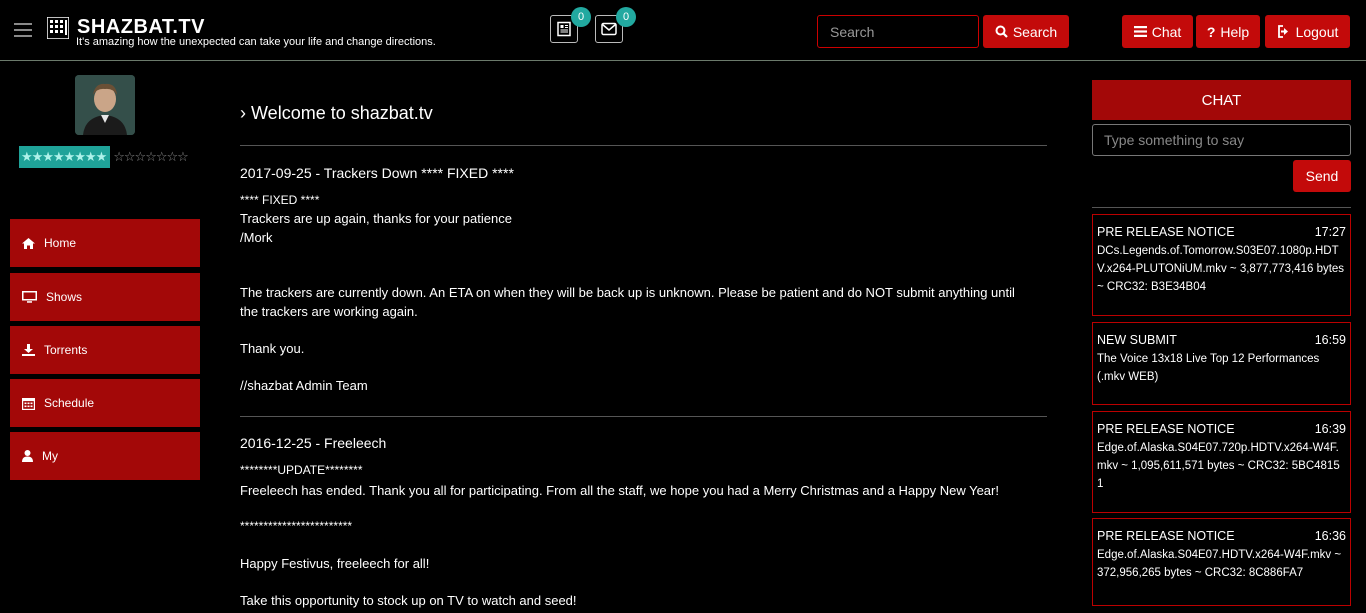  Describe the element at coordinates (335, 563) in the screenshot. I see `news-line: Happy Festivus, freeleech for all!` at that location.